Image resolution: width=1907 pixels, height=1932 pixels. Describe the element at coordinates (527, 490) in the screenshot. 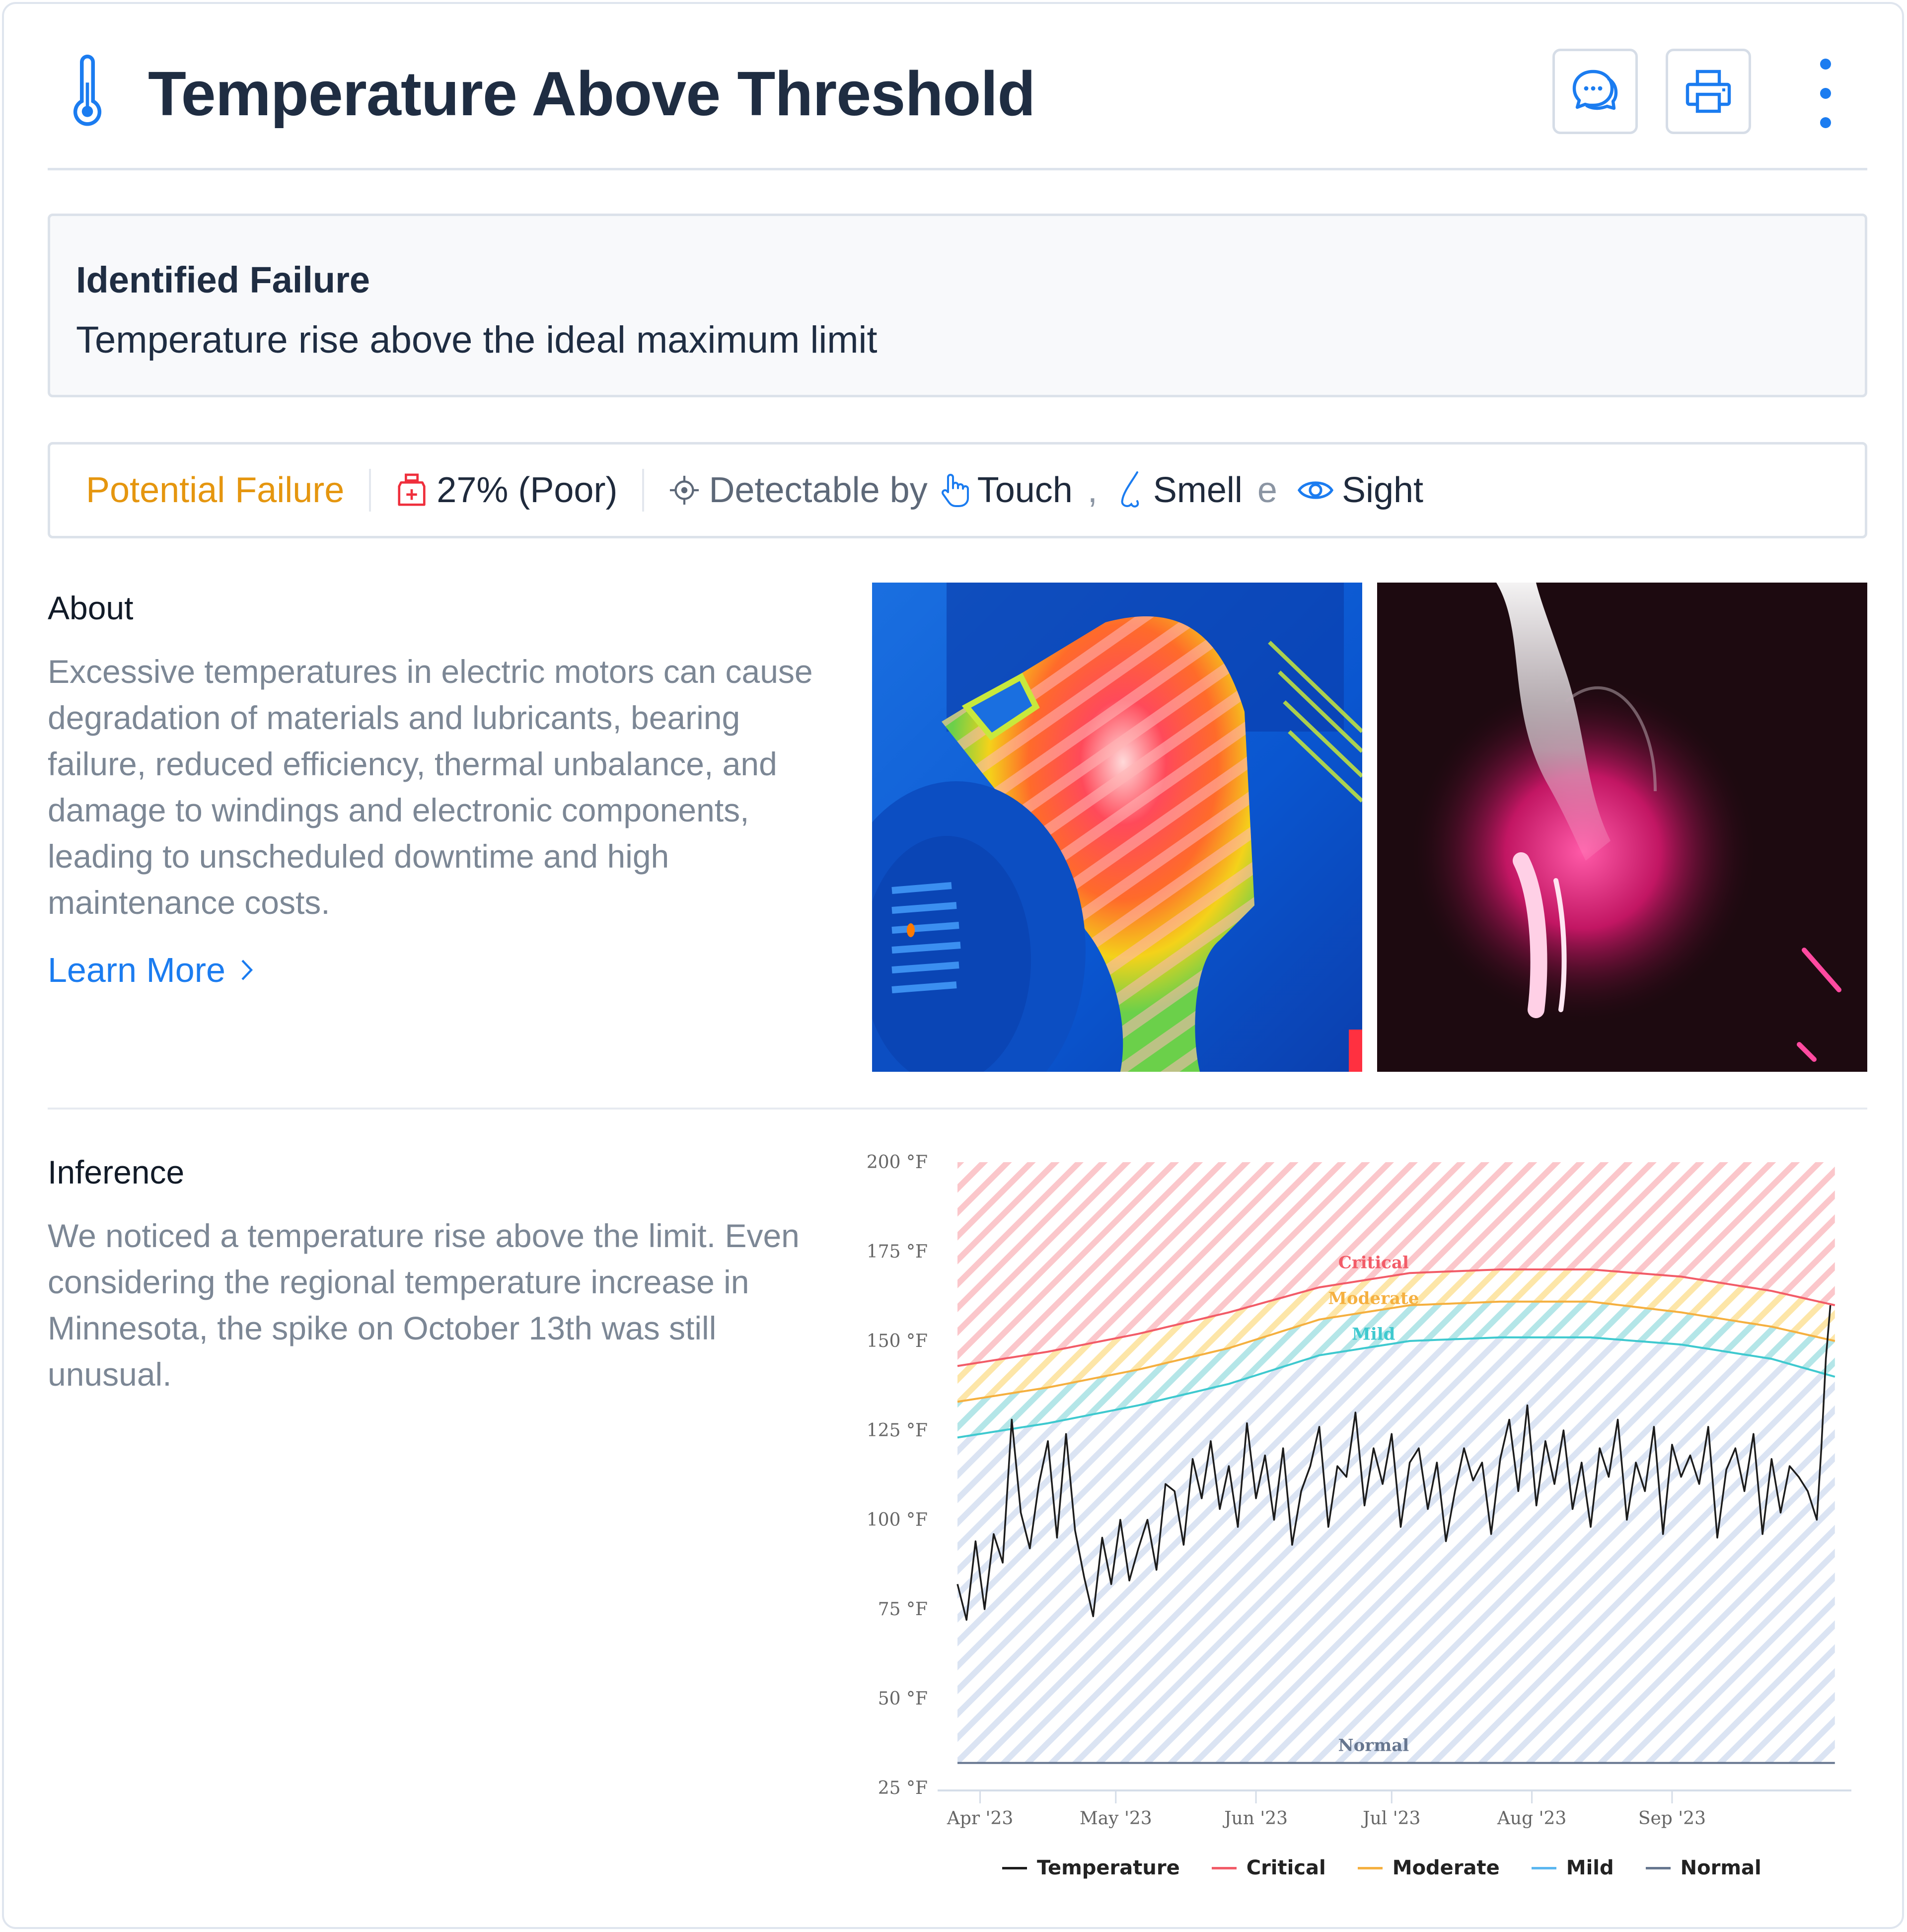

I see `health-score-value: 27% (Poor)` at that location.